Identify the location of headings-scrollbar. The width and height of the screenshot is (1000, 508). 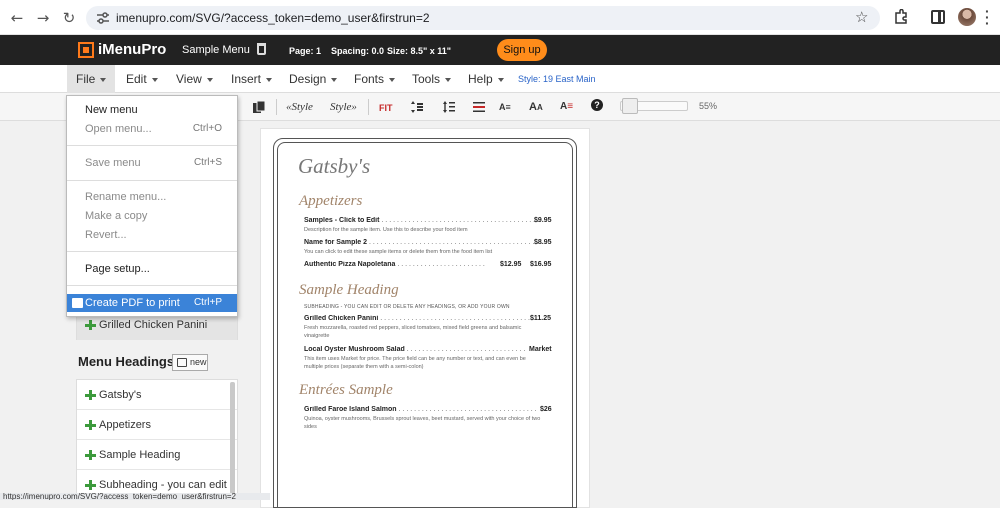
(232, 438).